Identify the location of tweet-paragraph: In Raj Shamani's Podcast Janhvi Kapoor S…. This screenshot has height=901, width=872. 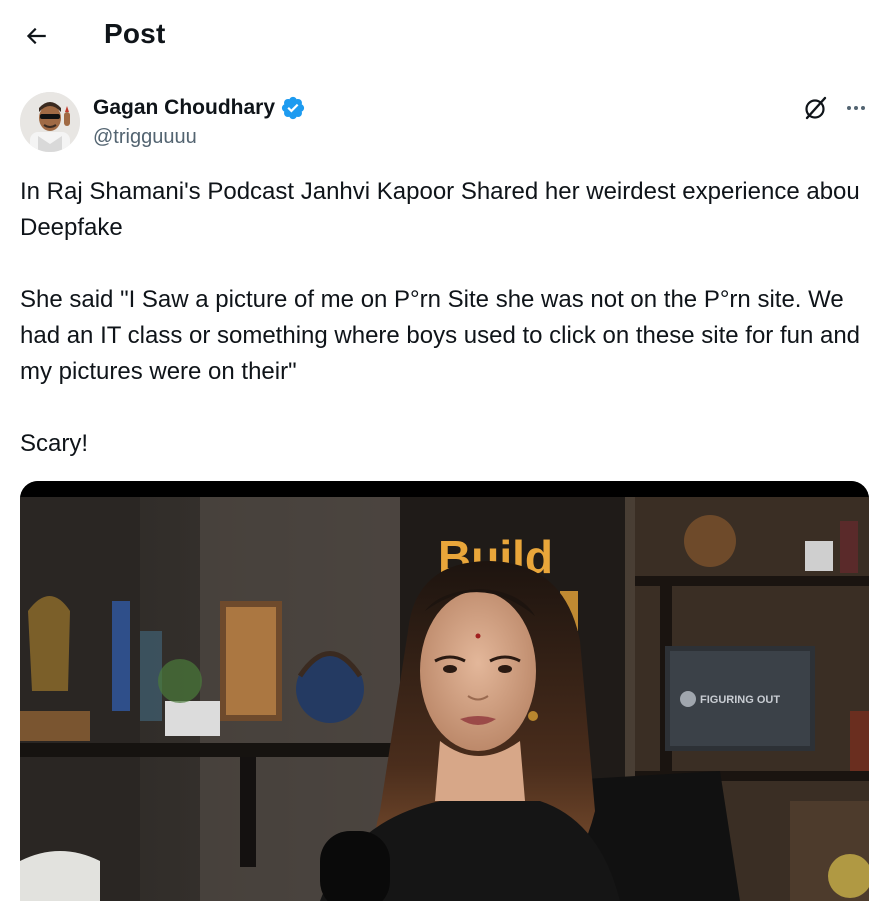
(443, 209).